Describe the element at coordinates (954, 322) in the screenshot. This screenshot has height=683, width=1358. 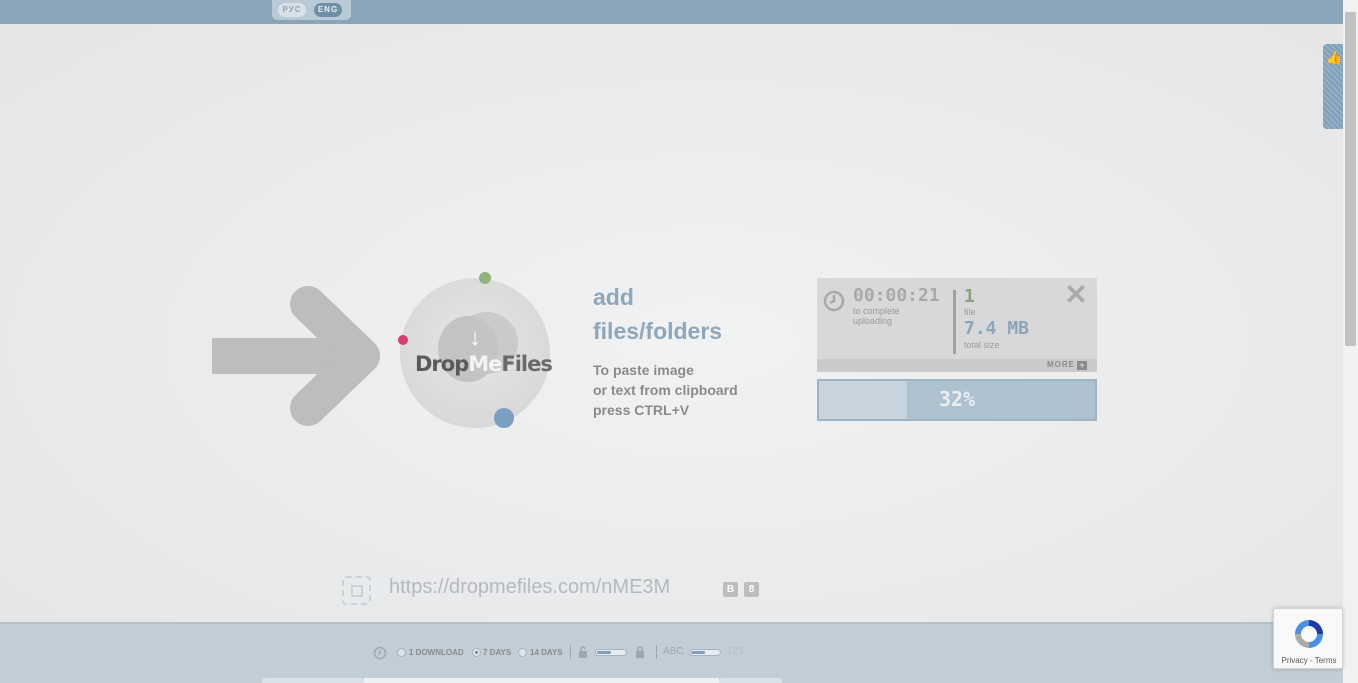
I see `divider` at that location.